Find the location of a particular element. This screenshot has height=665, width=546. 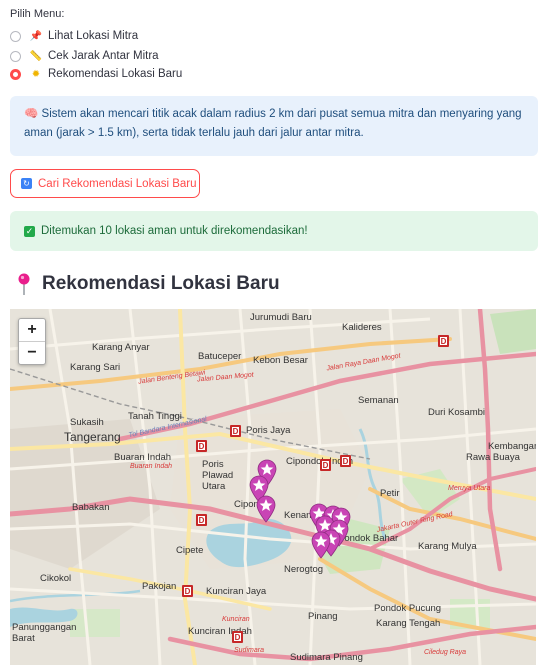

cari-rekomendasi-button: ↻ Cari Rekomendasi Lokasi Baru is located at coordinates (105, 183).